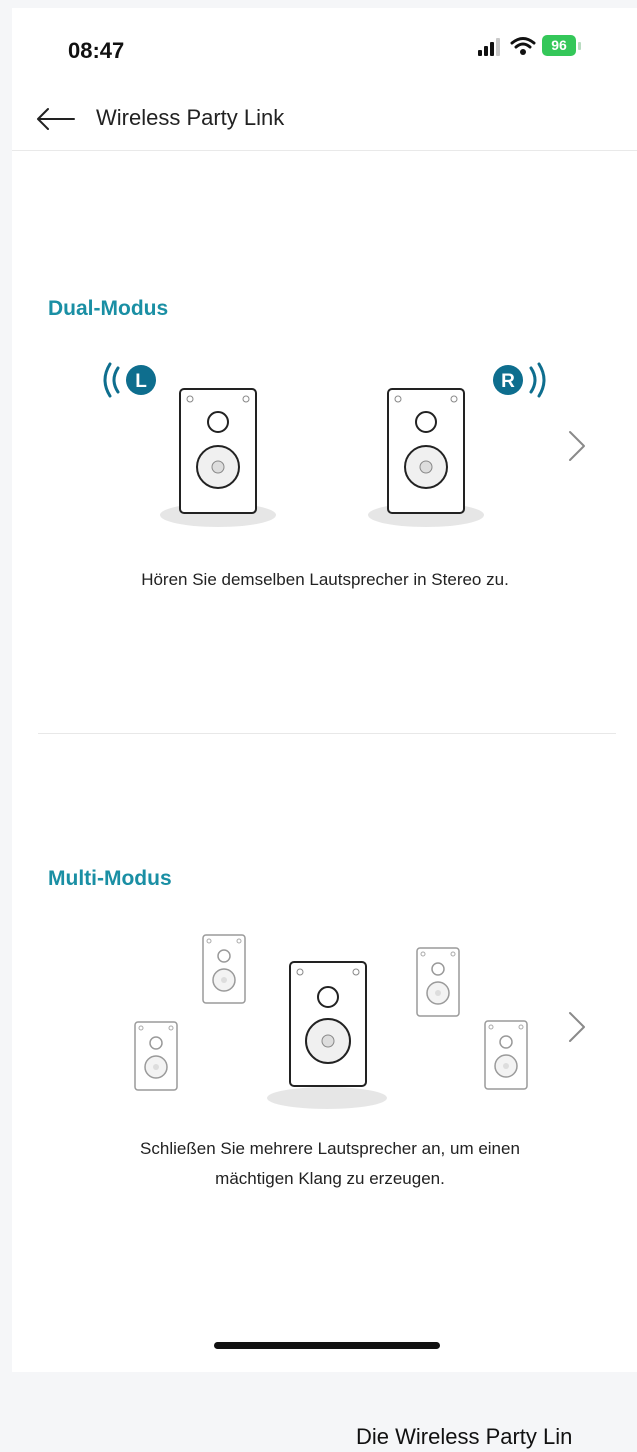  I want to click on speaker-small-4-icon, so click(506, 1055).